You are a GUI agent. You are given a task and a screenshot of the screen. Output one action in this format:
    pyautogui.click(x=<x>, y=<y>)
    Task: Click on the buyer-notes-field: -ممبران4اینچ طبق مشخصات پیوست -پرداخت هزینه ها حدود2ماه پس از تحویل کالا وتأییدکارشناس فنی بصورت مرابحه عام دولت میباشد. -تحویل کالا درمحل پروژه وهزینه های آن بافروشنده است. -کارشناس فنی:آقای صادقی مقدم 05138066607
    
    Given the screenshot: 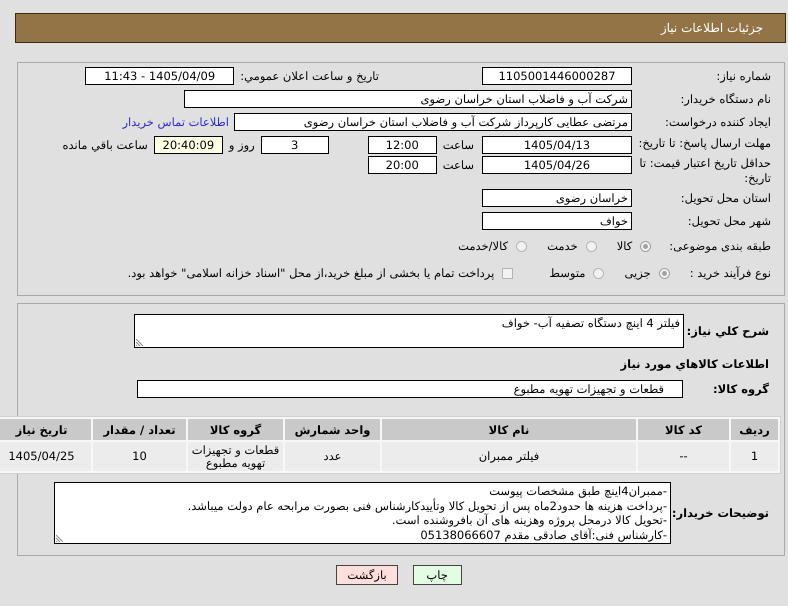 What is the action you would take?
    pyautogui.click(x=362, y=513)
    